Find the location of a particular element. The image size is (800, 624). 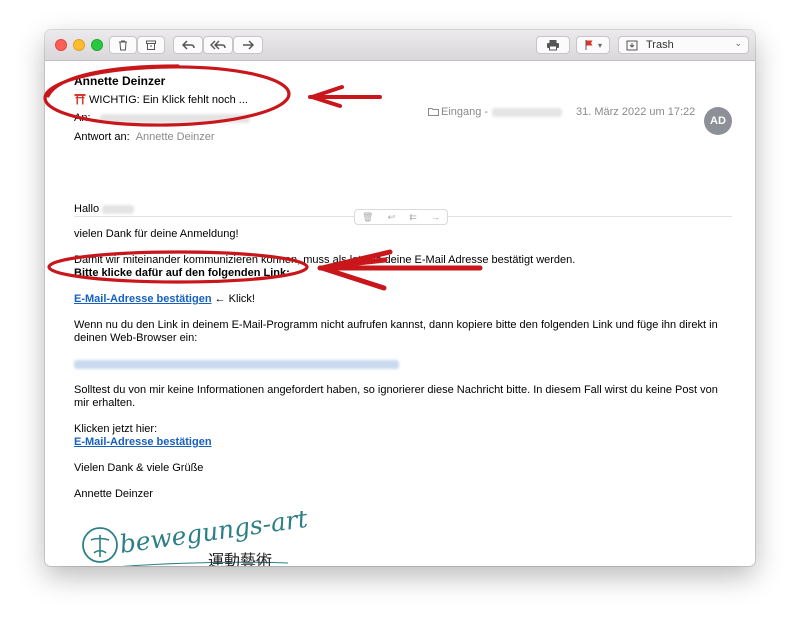

toolbar: ▾ Trash ⌄ is located at coordinates (400, 45).